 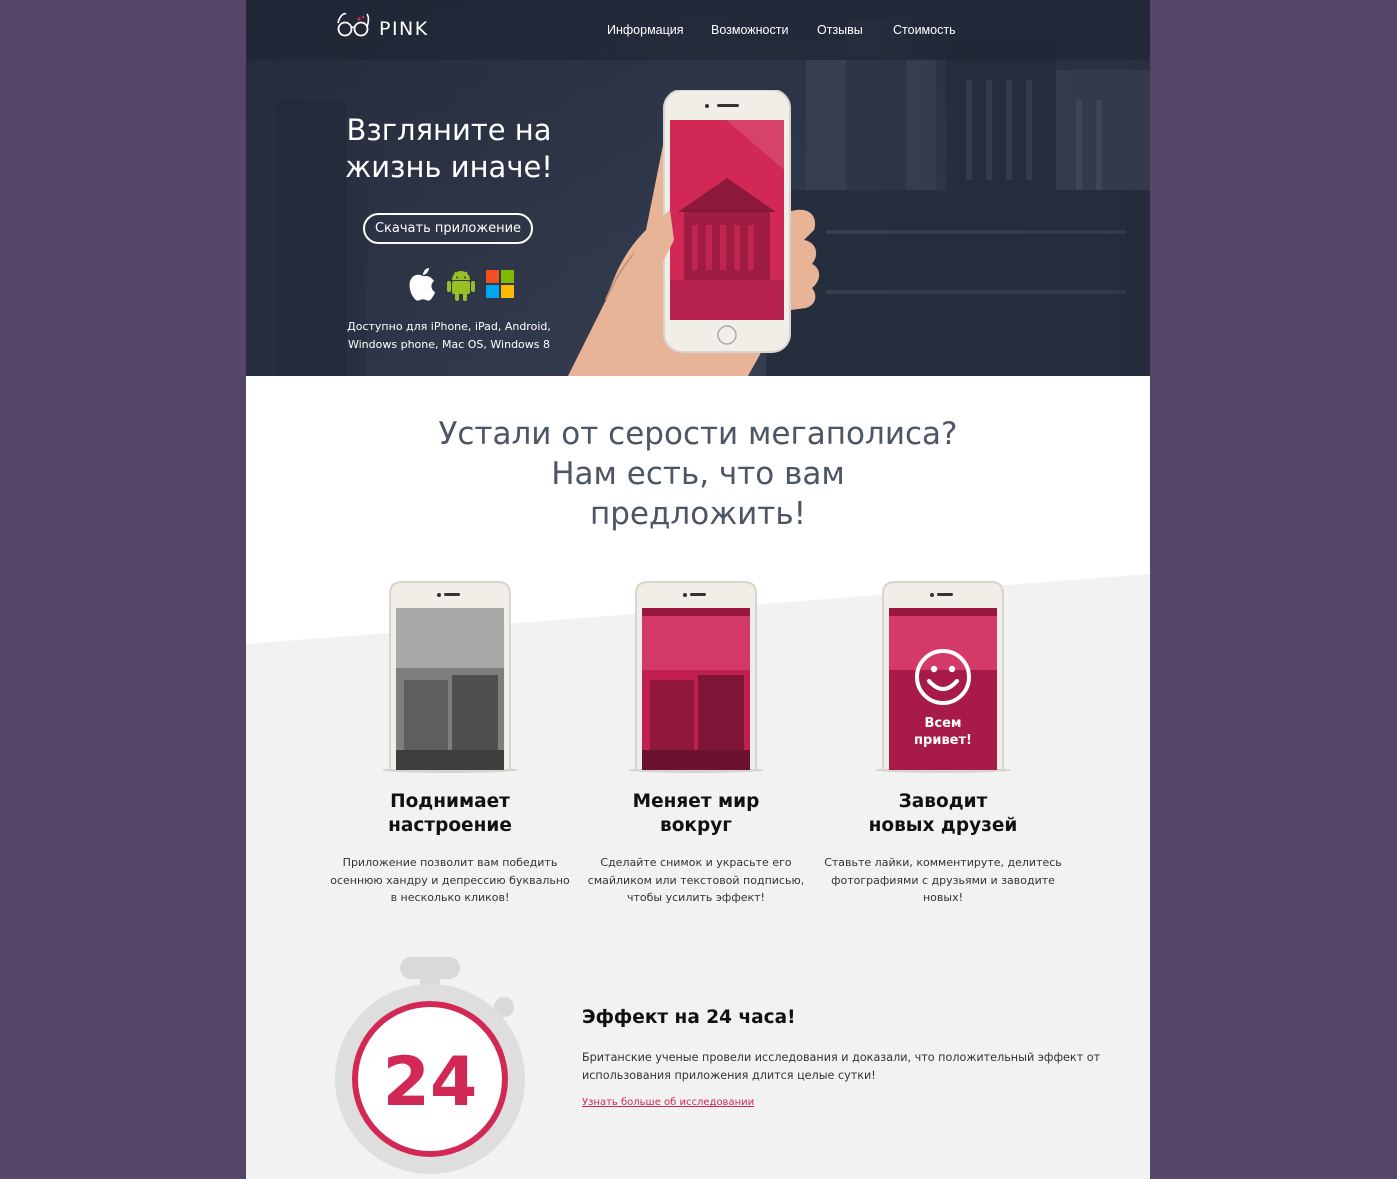 I want to click on download-app-button: Скачать приложение, so click(x=448, y=228).